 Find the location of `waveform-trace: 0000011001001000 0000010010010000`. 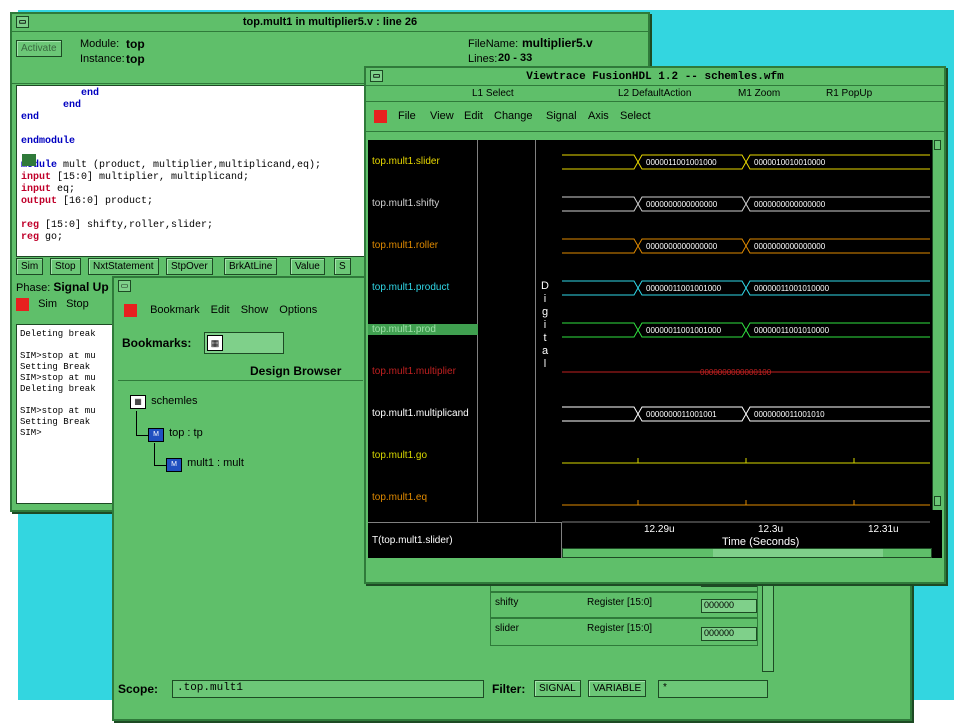

waveform-trace: 0000011001001000 0000010010010000 is located at coordinates (746, 162).